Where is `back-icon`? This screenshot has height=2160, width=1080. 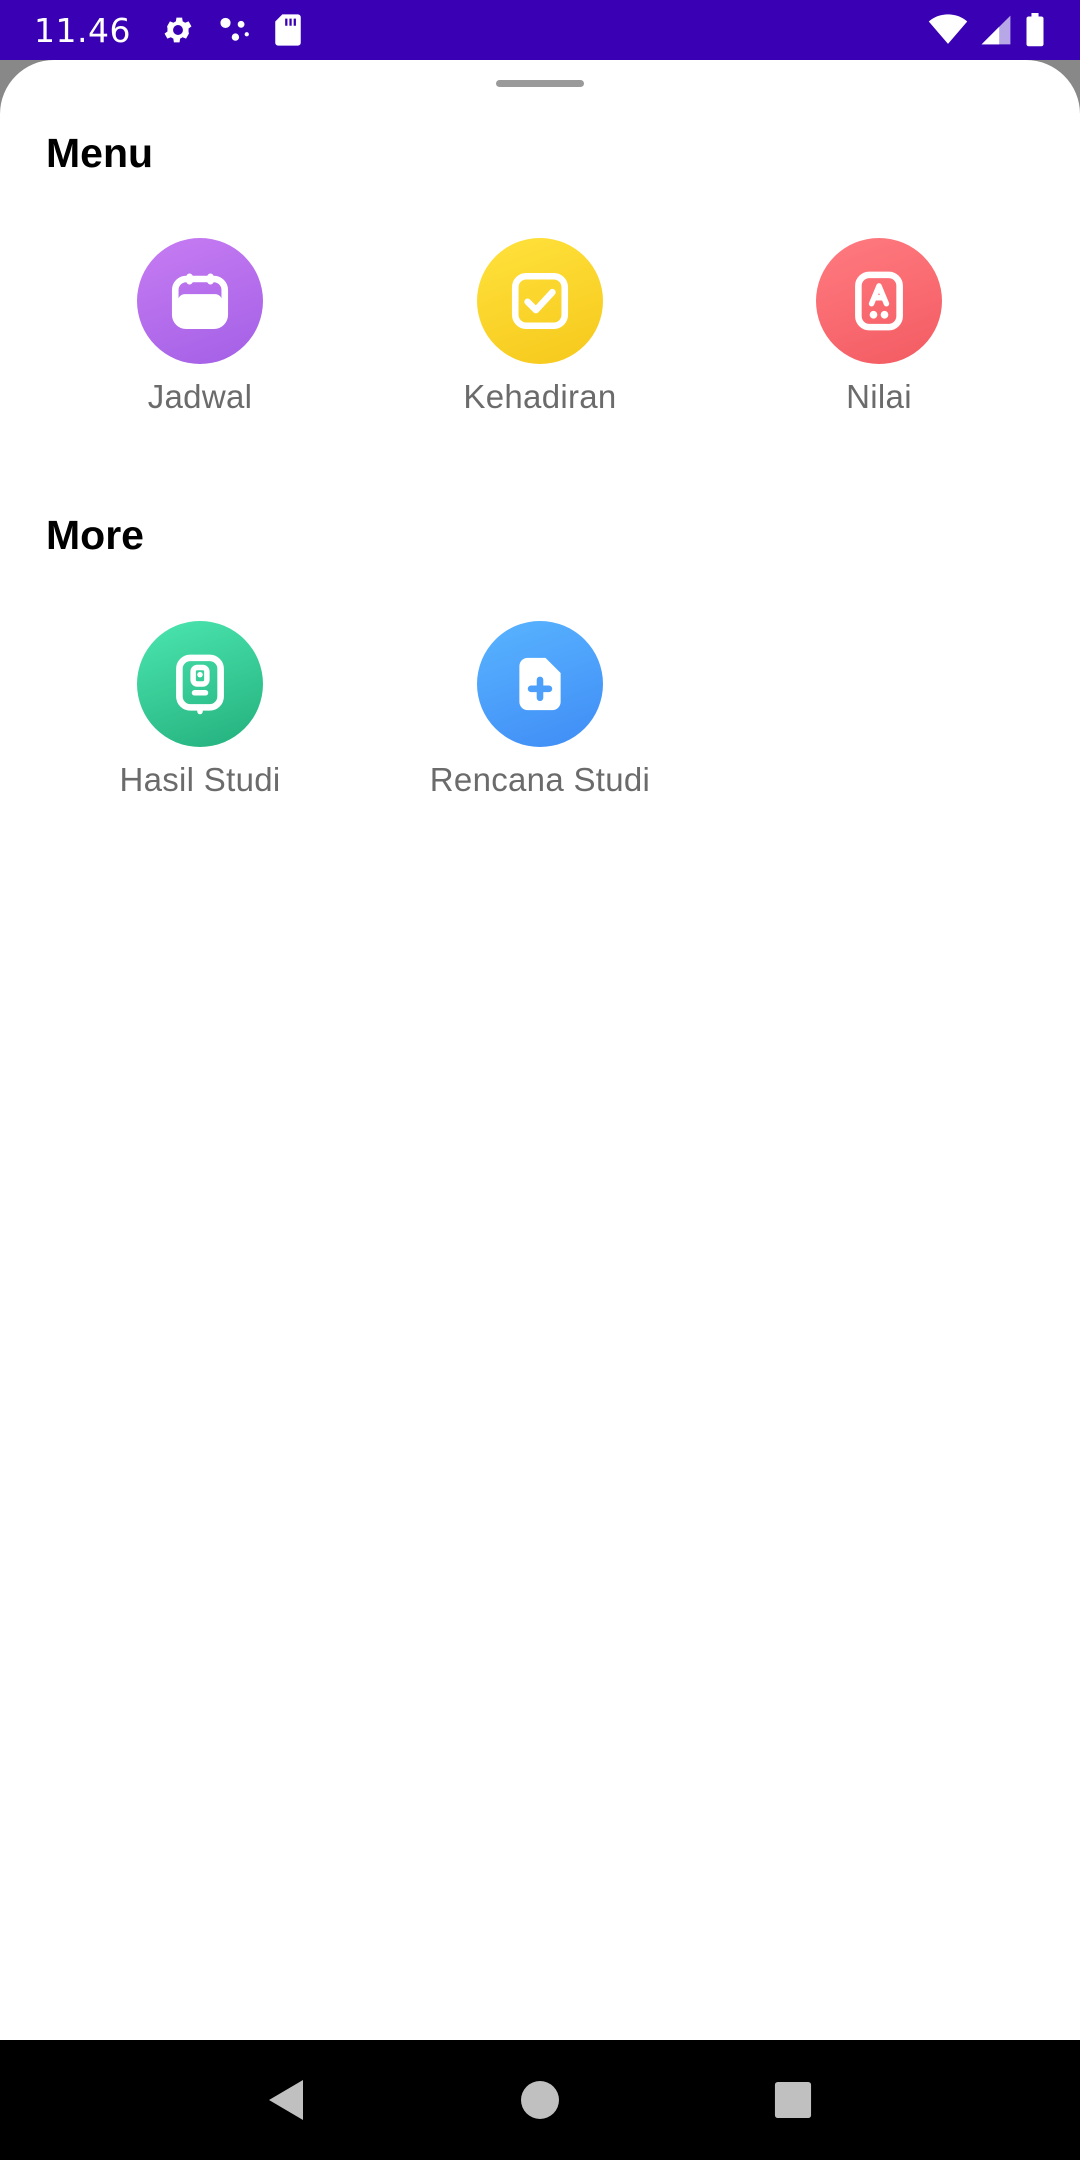
back-icon is located at coordinates (287, 2100).